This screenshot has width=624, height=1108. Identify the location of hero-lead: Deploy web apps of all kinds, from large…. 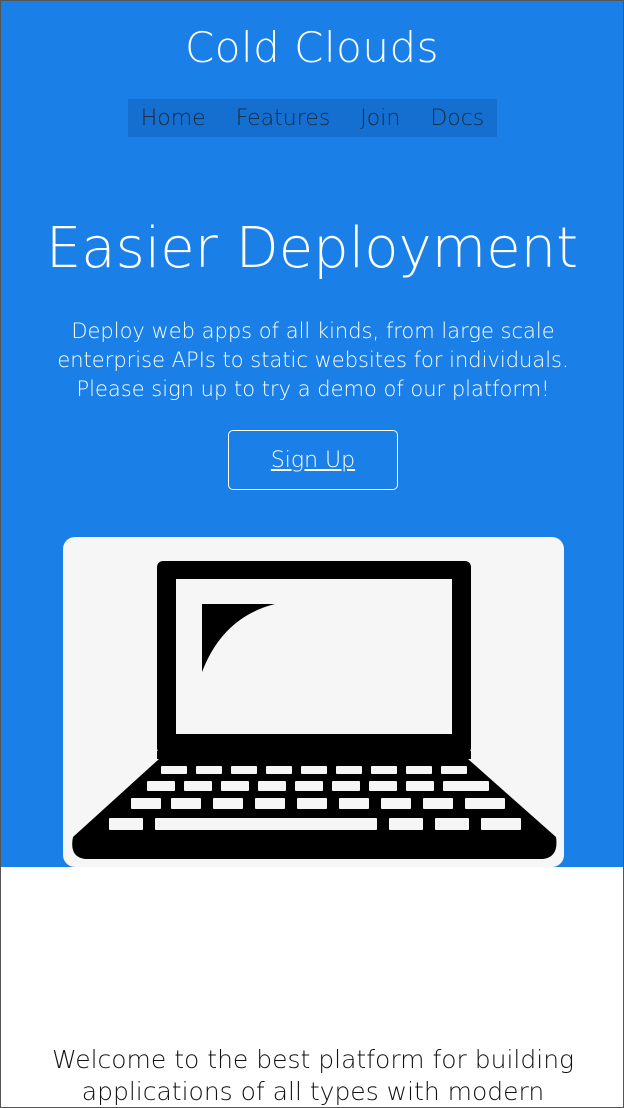
(313, 360).